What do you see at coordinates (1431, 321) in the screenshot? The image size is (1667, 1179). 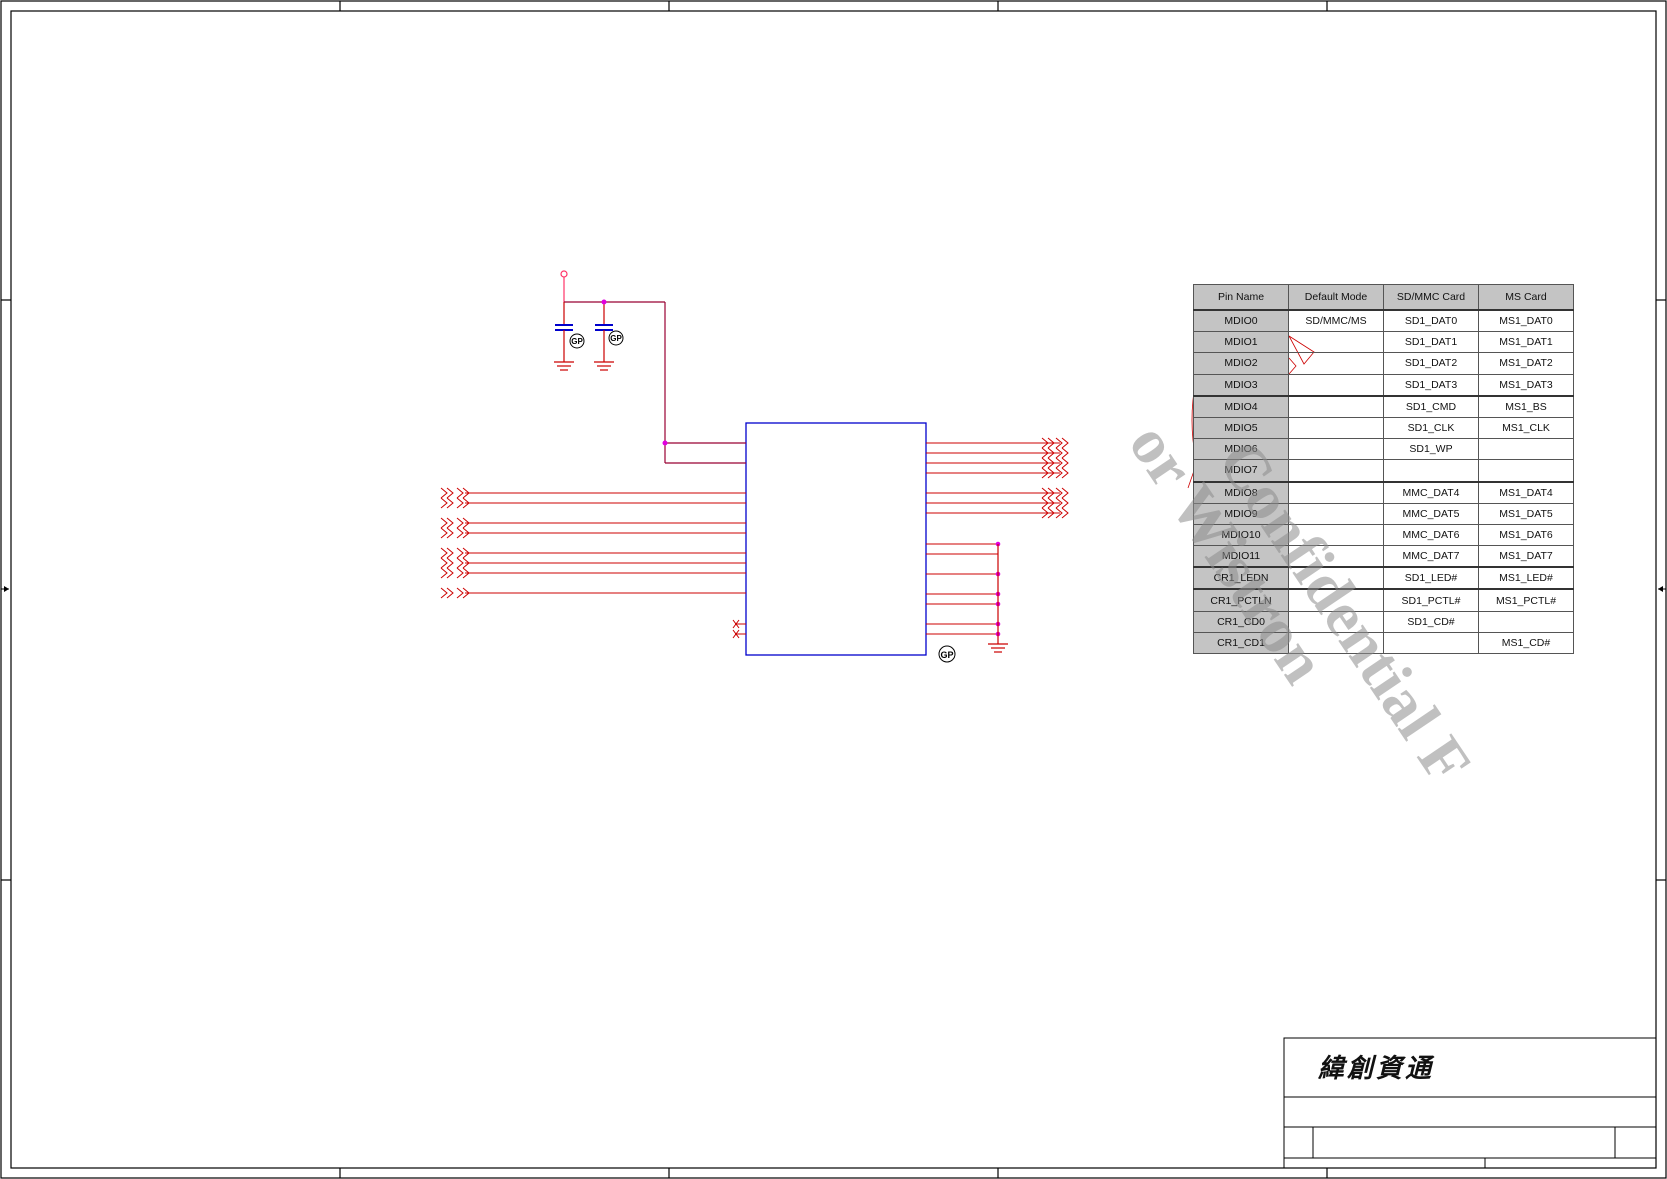 I see `table-cell-sdmmc: SD1_DAT0` at bounding box center [1431, 321].